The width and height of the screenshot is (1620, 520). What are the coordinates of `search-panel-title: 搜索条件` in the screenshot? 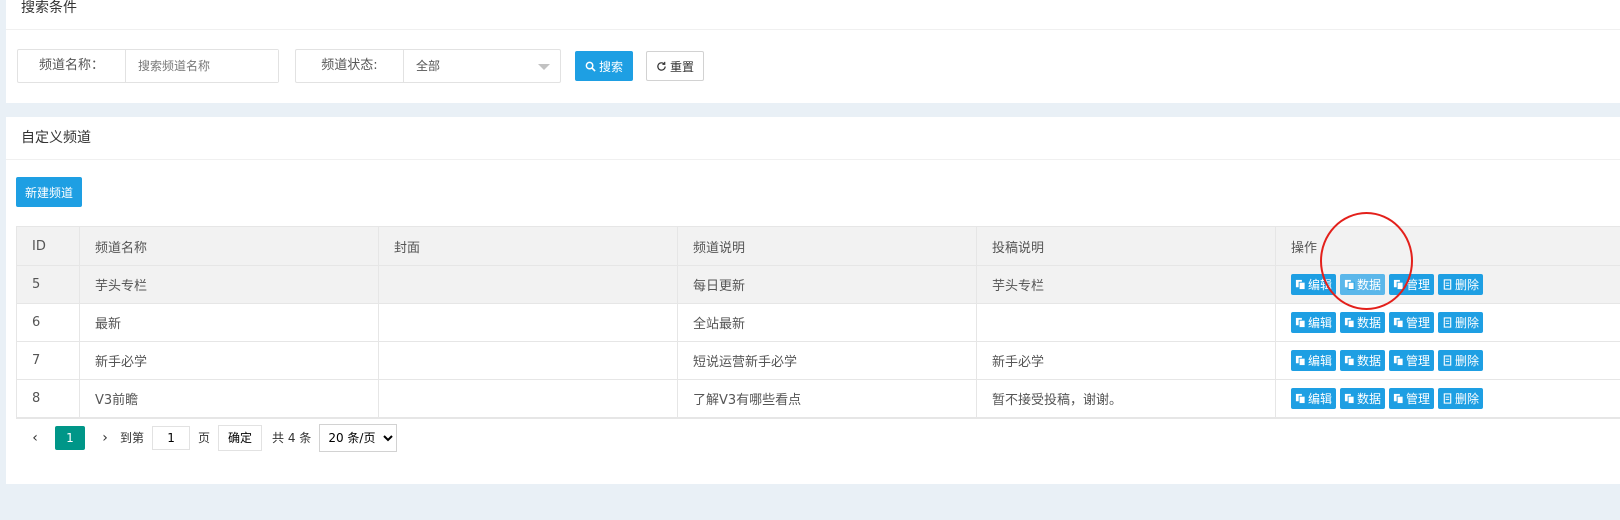 It's located at (813, 15).